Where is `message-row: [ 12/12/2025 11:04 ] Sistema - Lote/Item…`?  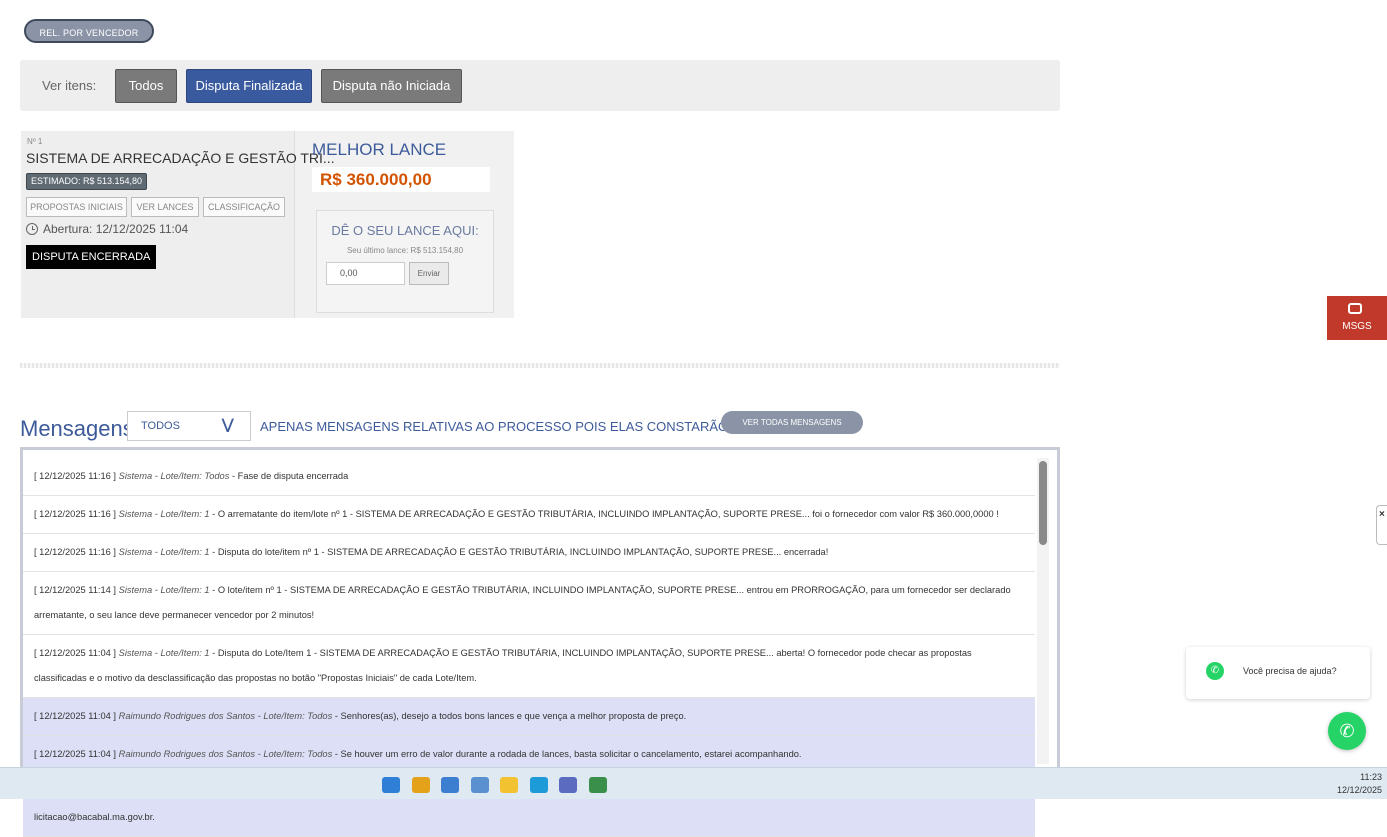
message-row: [ 12/12/2025 11:04 ] Sistema - Lote/Item… is located at coordinates (529, 666).